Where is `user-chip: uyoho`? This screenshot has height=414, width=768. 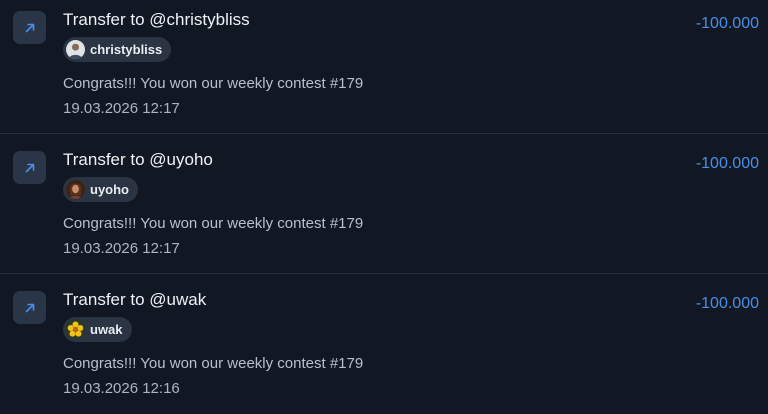
user-chip: uyoho is located at coordinates (100, 189).